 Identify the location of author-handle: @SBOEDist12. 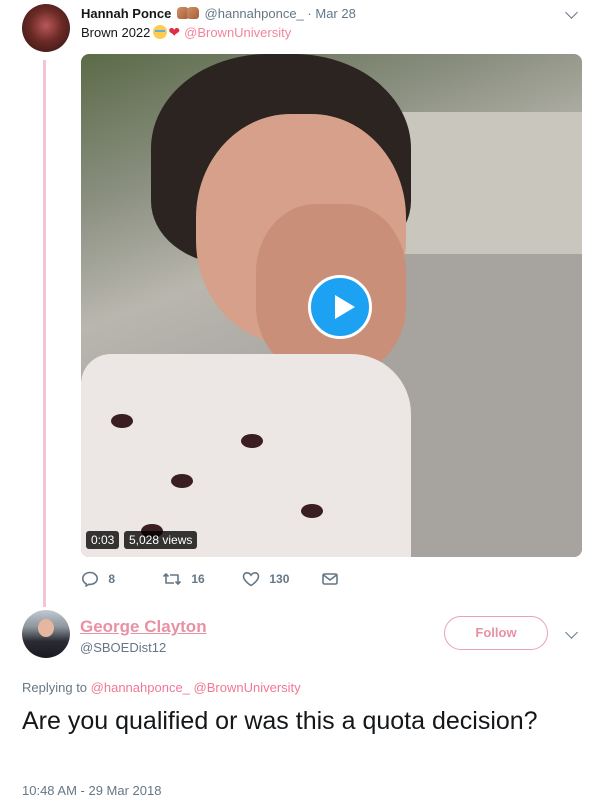
(123, 647).